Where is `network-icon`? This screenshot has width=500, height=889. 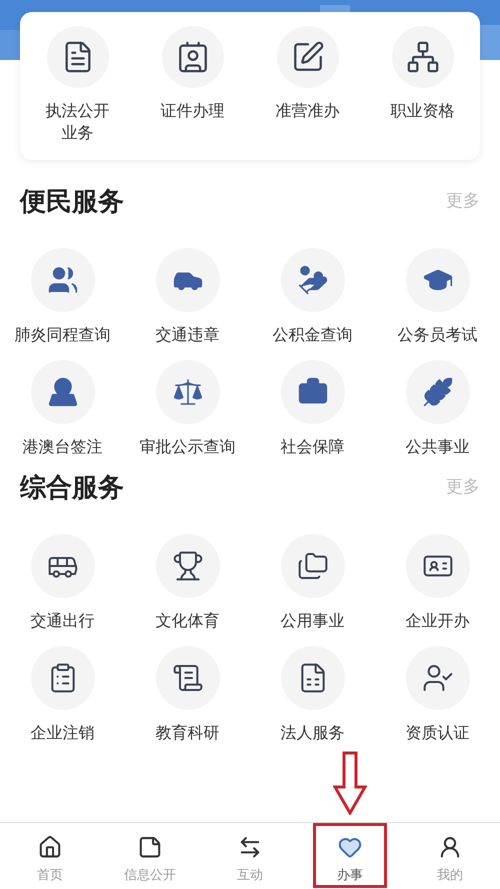 network-icon is located at coordinates (423, 57).